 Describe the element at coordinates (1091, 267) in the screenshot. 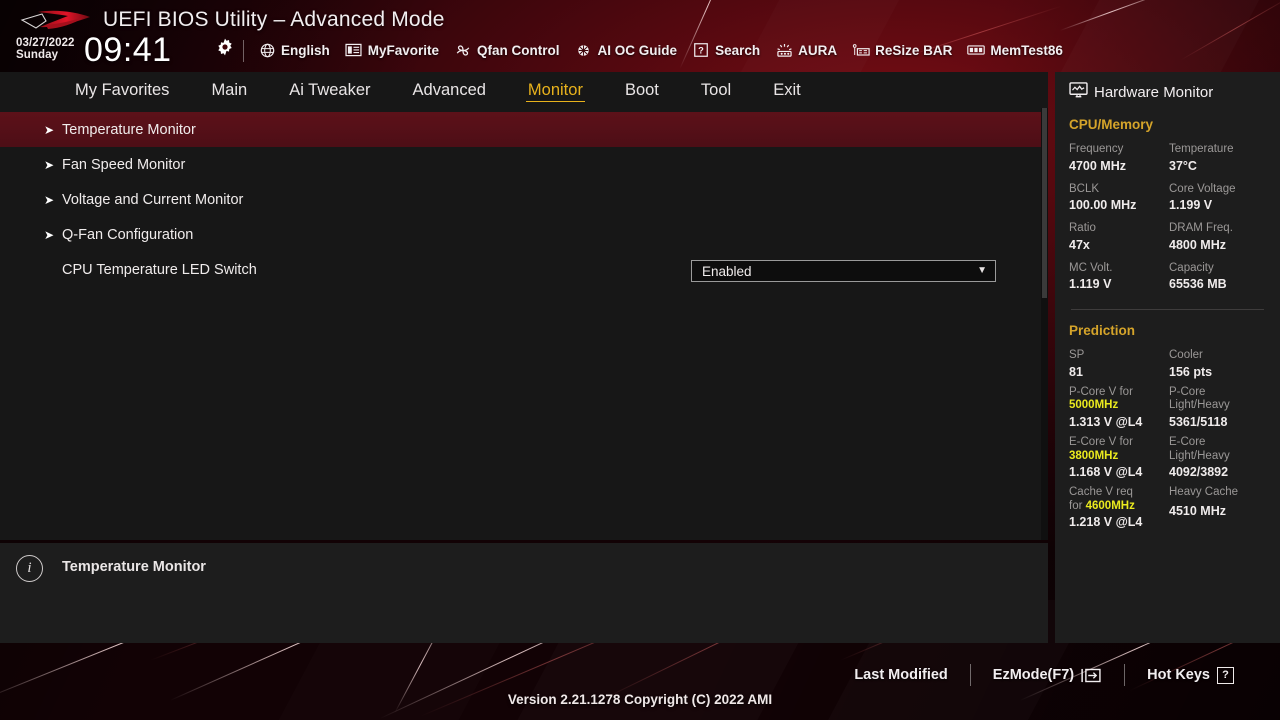

I see `hwm-key: MC Volt.` at that location.